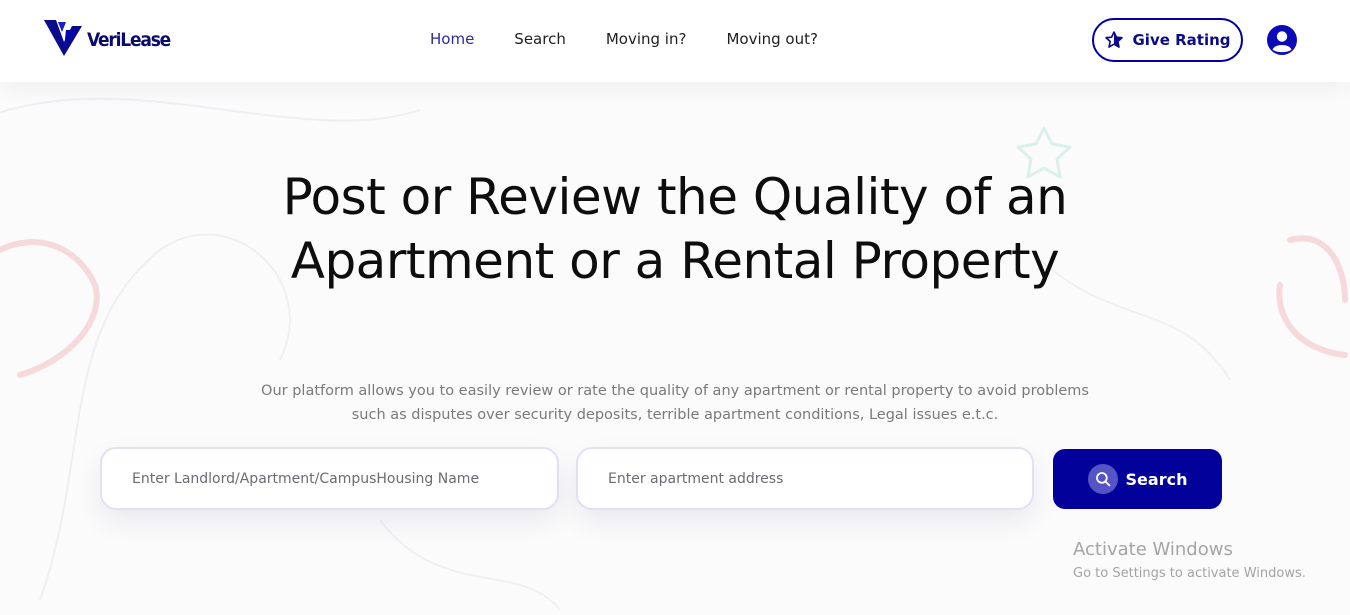  I want to click on search-icon, so click(1102, 479).